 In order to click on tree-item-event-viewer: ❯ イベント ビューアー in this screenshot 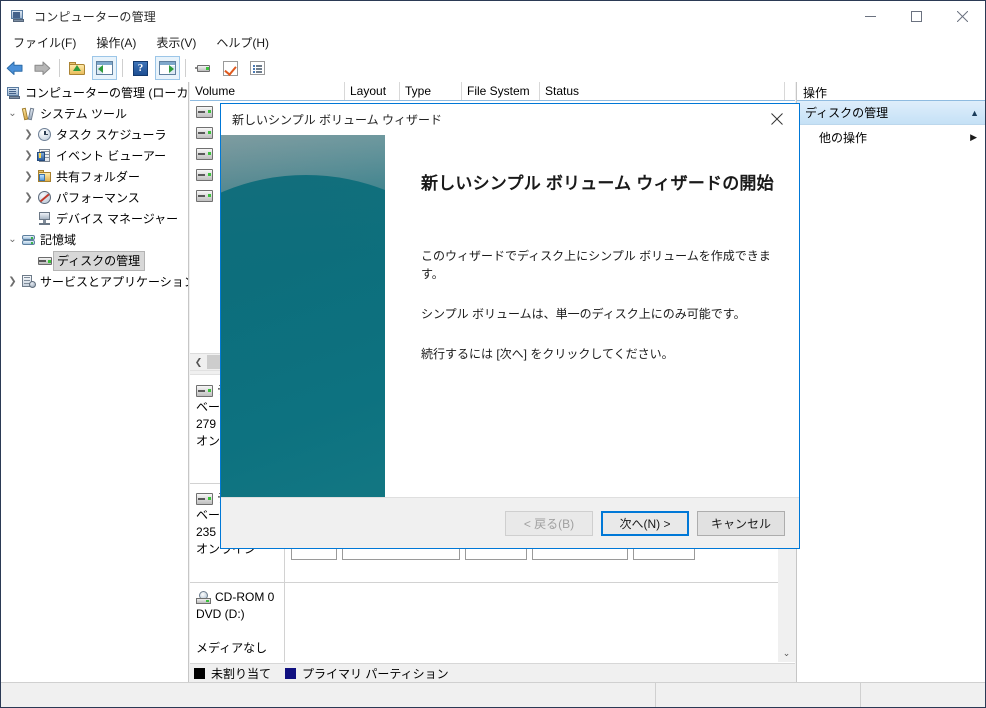, I will do `click(94, 155)`.